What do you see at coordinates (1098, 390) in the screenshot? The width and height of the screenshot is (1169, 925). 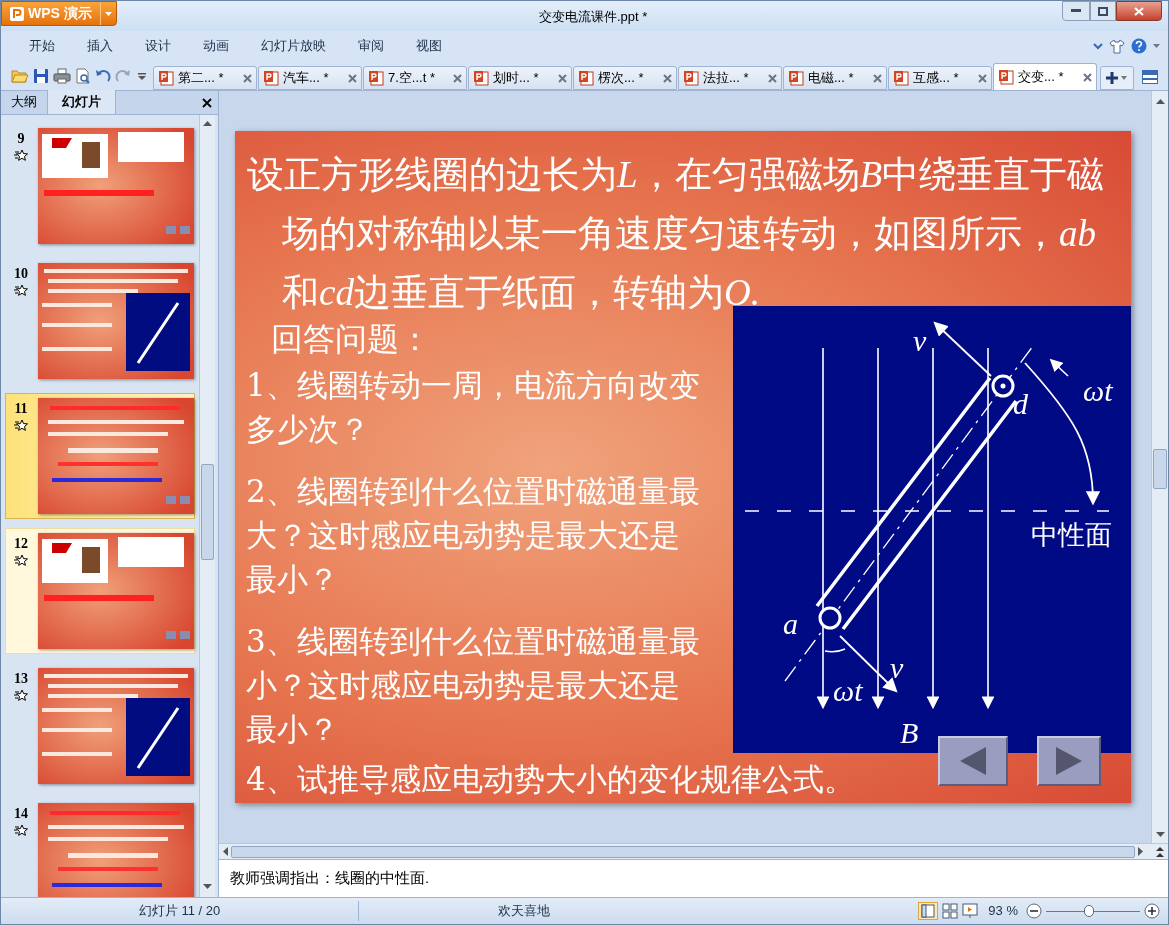 I see `diagram-label: ωt` at bounding box center [1098, 390].